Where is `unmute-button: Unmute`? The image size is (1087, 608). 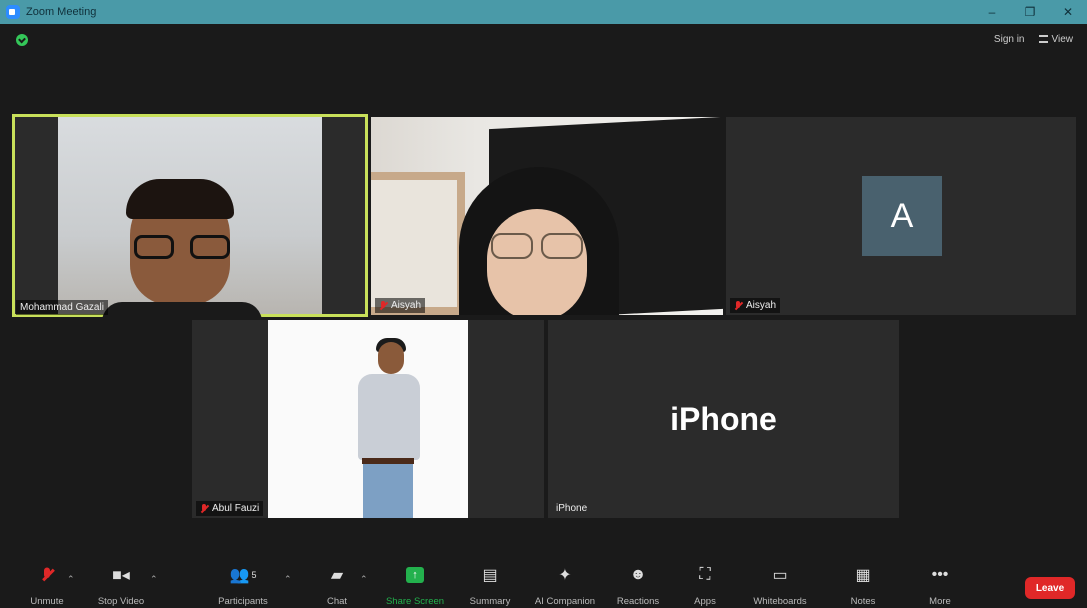
unmute-button: Unmute is located at coordinates (47, 585).